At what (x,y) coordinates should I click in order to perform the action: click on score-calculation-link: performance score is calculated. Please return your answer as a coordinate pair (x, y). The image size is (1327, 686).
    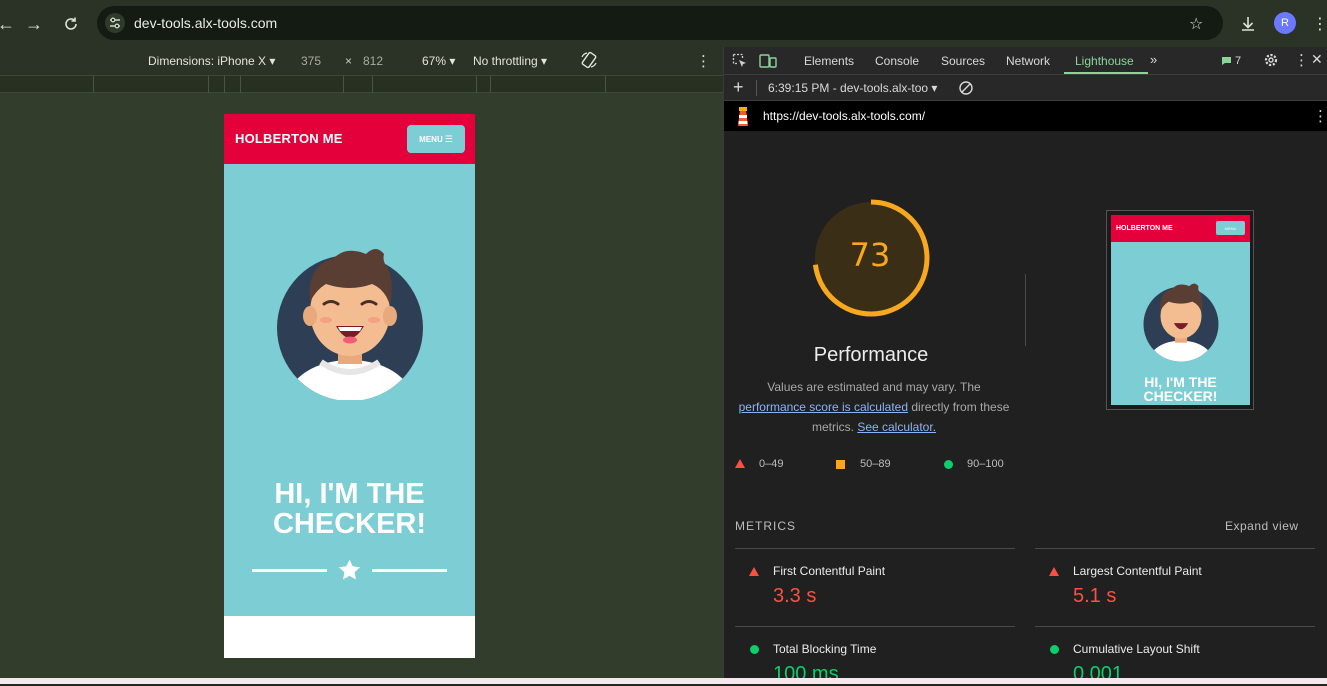
    Looking at the image, I should click on (823, 407).